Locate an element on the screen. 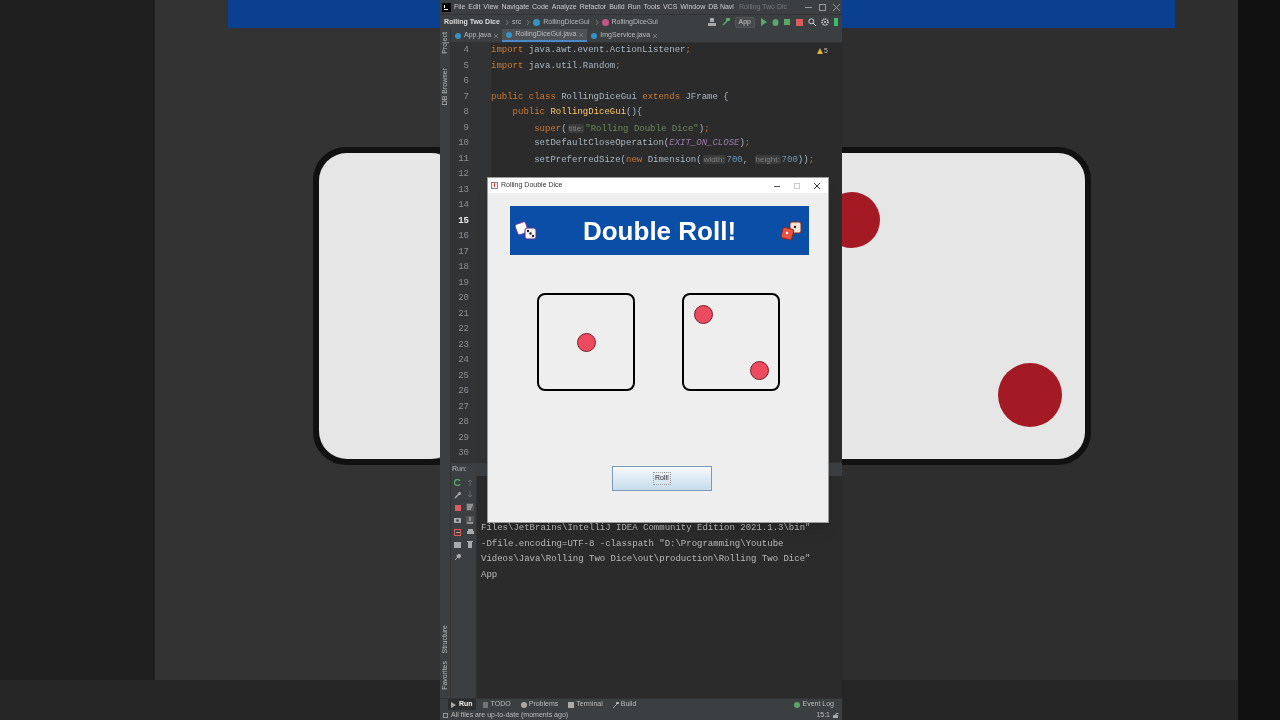  line-number: 9 is located at coordinates (465, 128).